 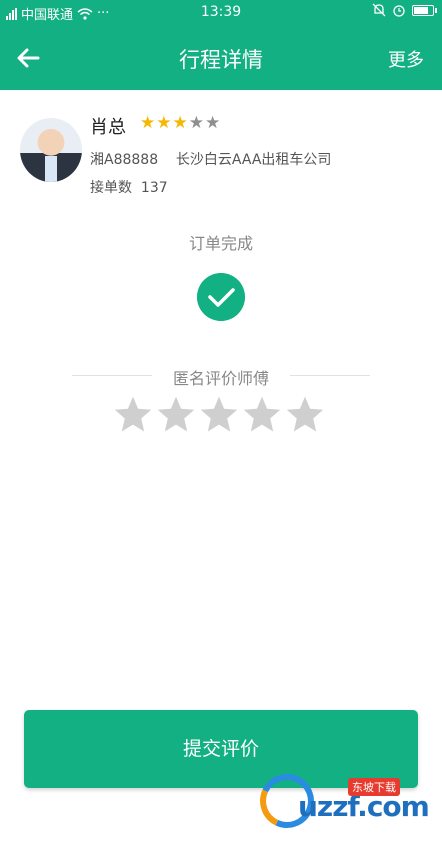 I want to click on orders-label: 接单数, so click(x=111, y=188).